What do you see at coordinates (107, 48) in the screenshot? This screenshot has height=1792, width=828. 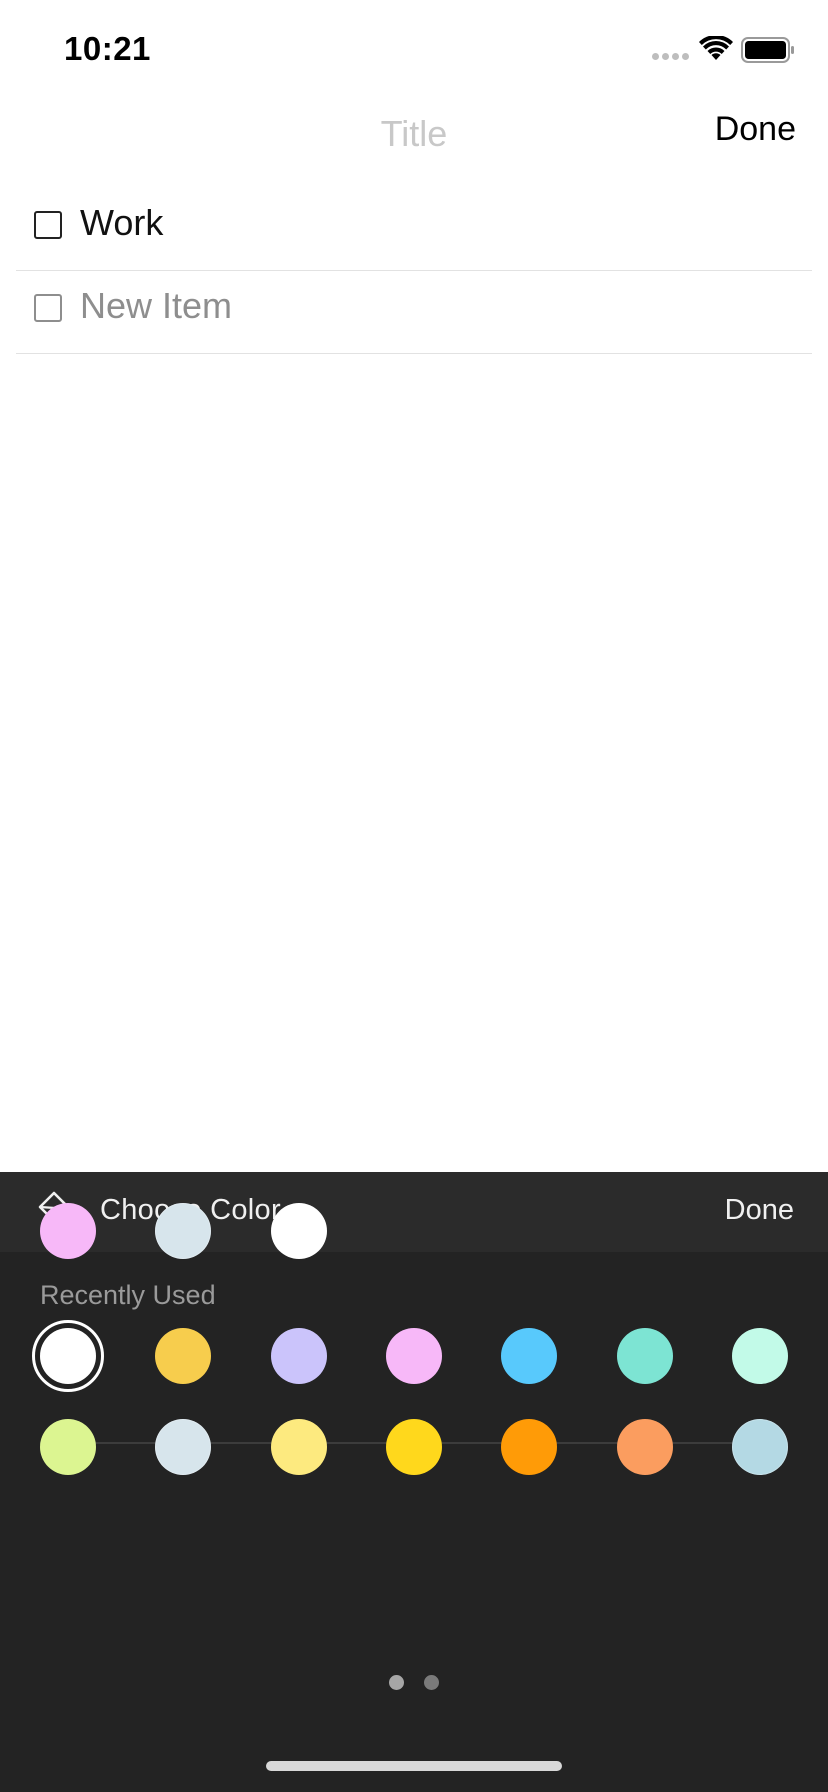 I see `status-time: 10:21` at bounding box center [107, 48].